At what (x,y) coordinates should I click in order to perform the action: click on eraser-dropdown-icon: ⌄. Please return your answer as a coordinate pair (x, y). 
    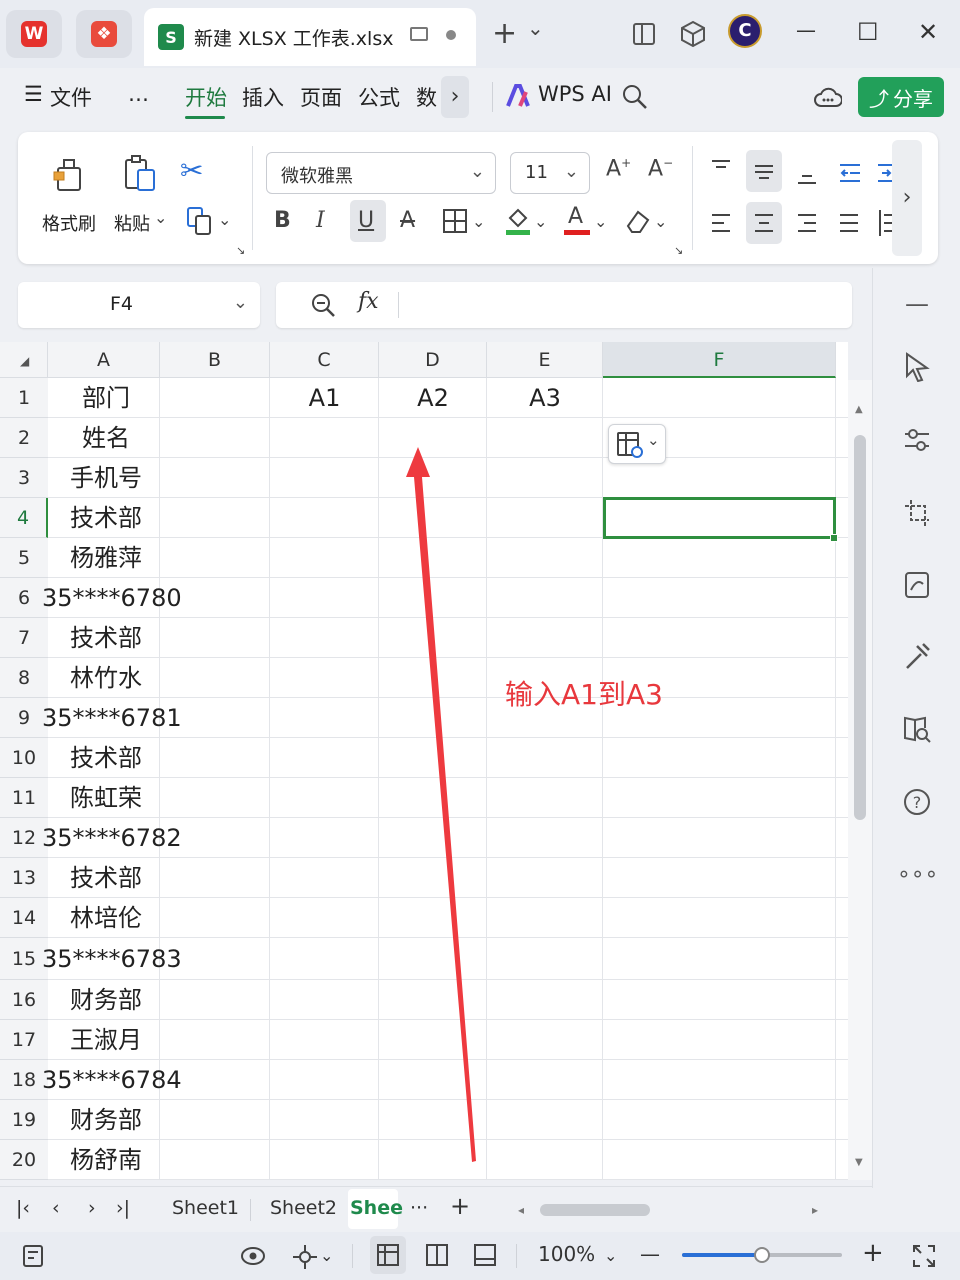
    Looking at the image, I should click on (660, 221).